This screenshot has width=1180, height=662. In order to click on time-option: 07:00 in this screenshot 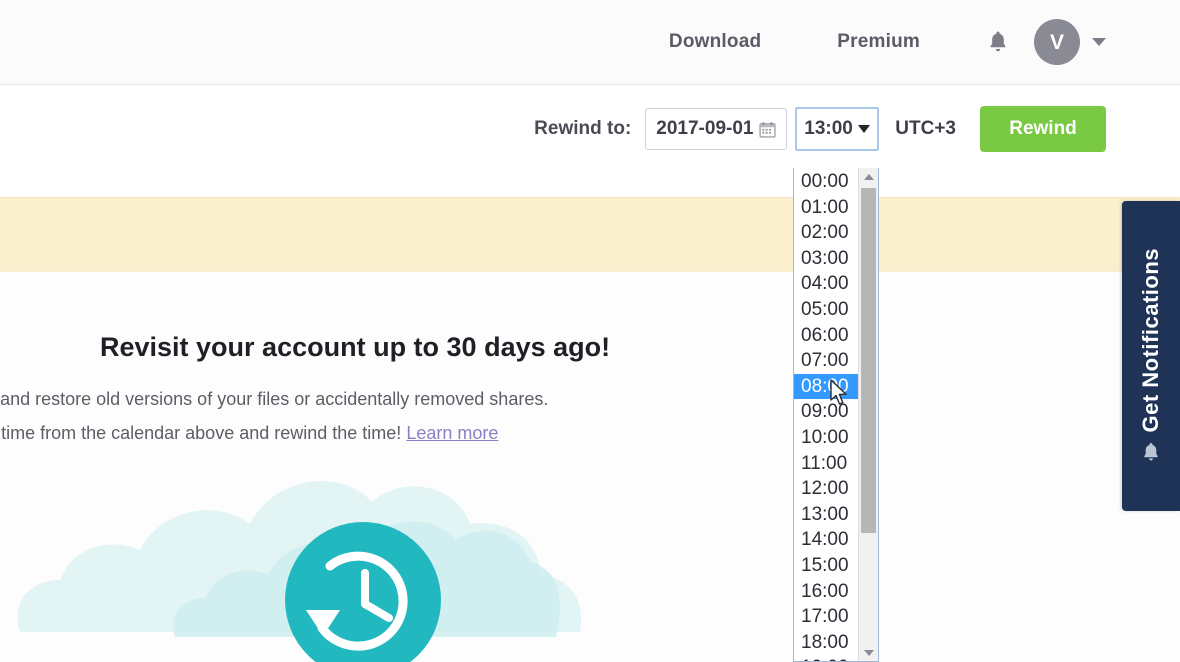, I will do `click(826, 361)`.